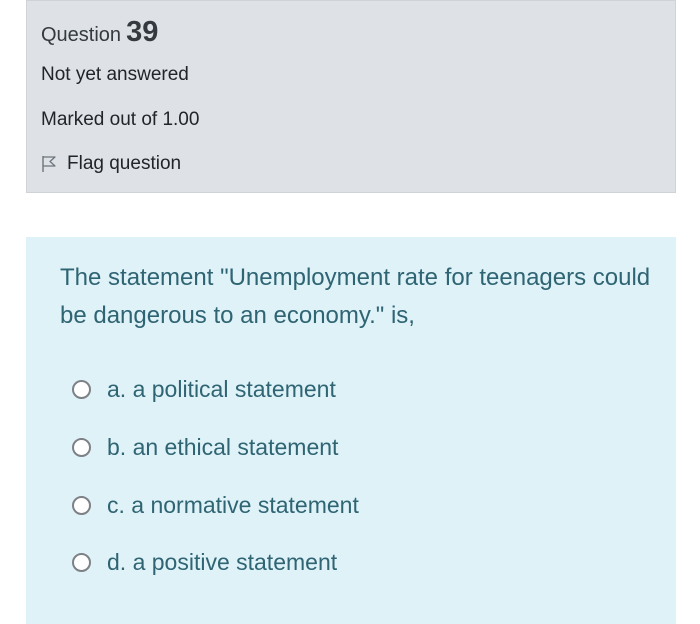 This screenshot has height=624, width=700. I want to click on answer-option-c: c. a normative statement, so click(215, 505).